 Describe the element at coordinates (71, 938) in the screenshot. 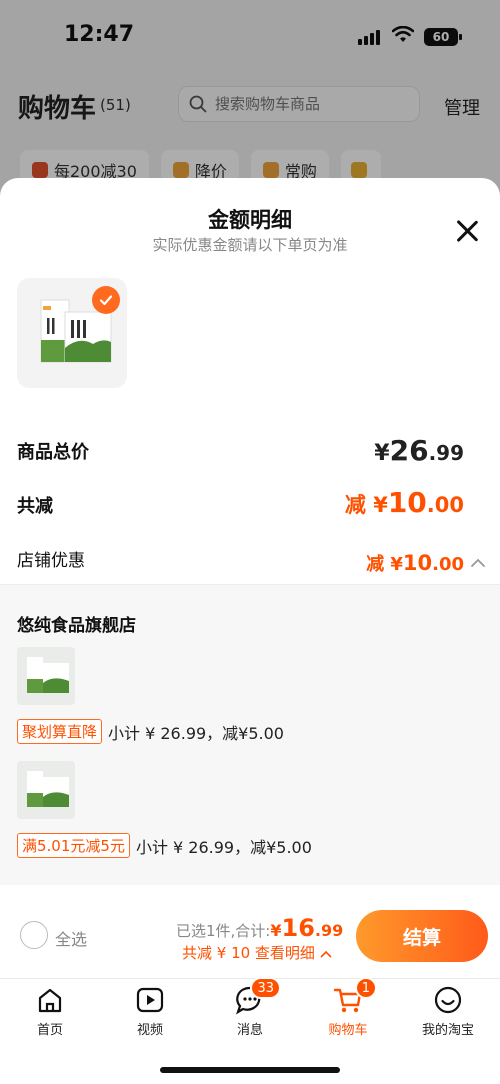

I see `select-all-label: 全选` at that location.